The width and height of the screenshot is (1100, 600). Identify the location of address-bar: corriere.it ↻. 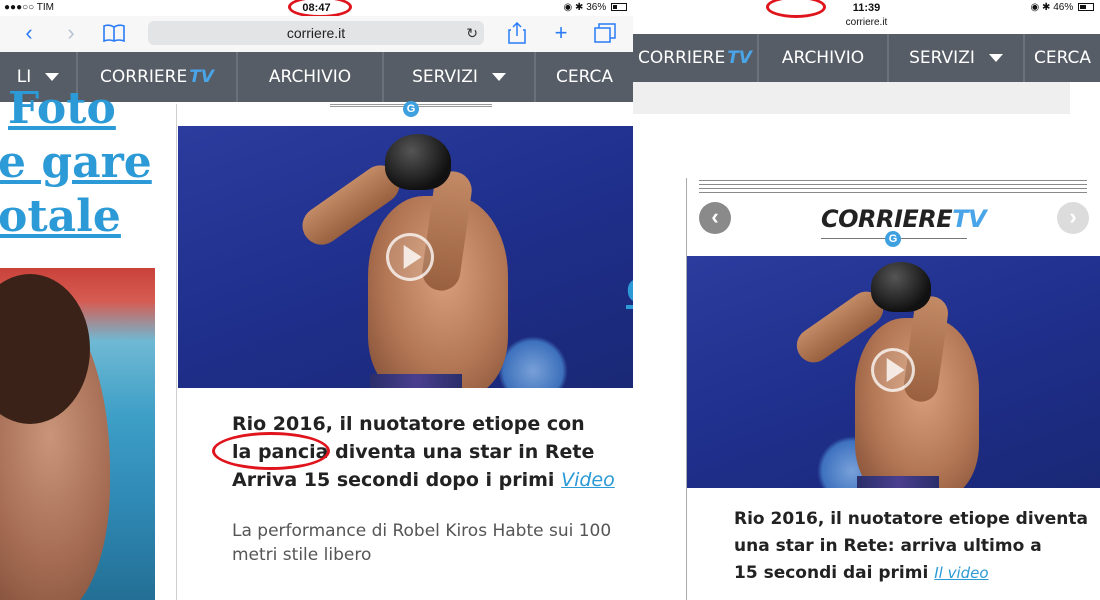
(316, 33).